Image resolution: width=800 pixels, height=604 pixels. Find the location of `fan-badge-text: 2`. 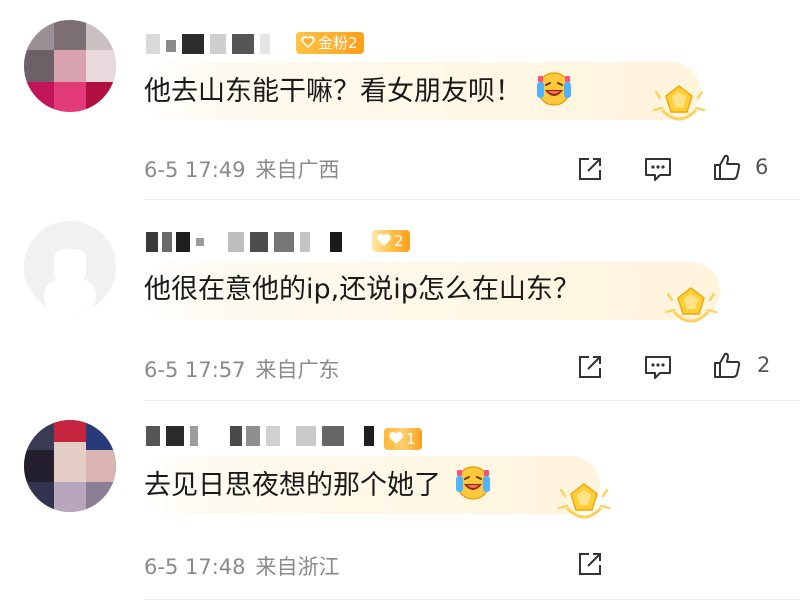

fan-badge-text: 2 is located at coordinates (399, 241).